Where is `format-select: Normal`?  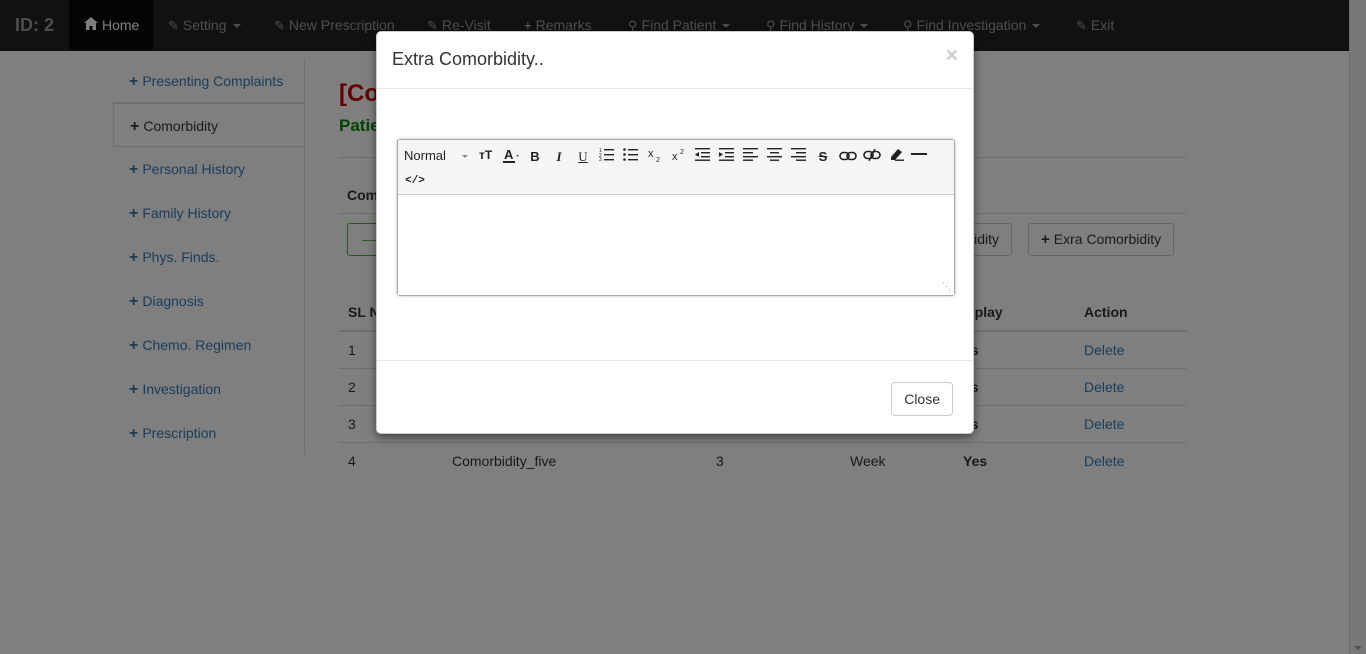
format-select: Normal is located at coordinates (440, 156).